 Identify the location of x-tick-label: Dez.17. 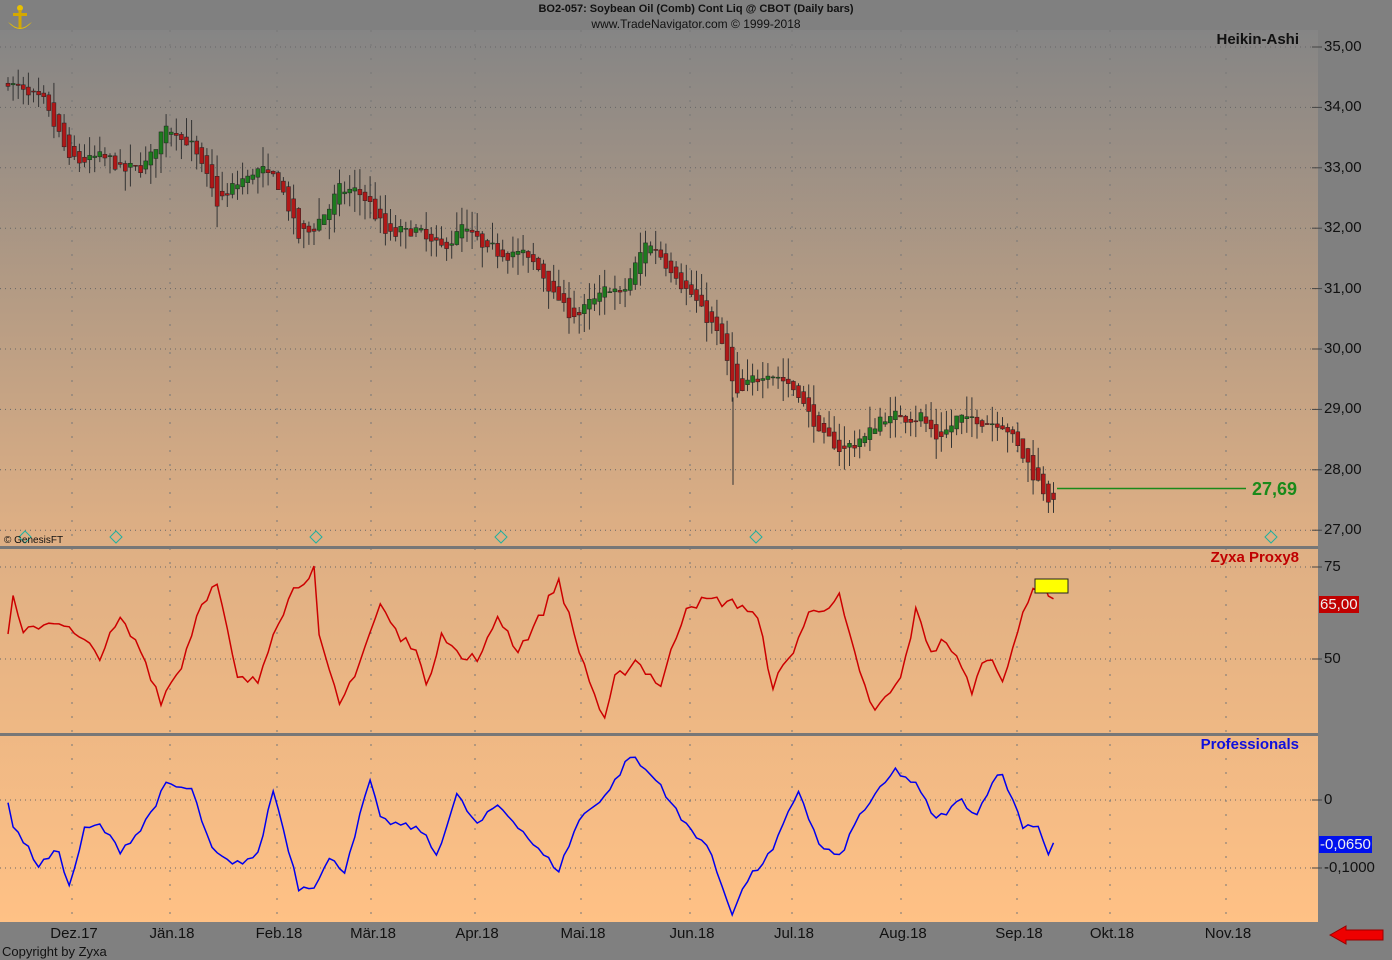
(74, 933).